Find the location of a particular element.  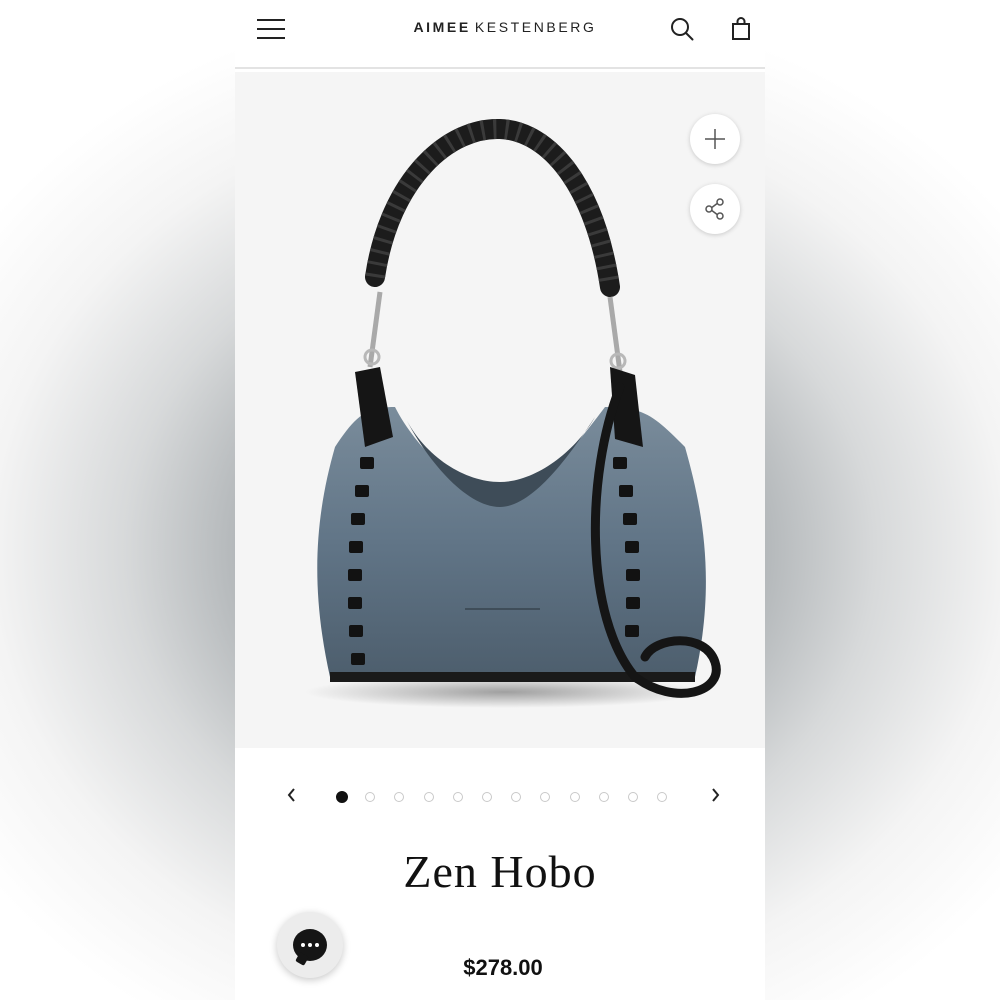

site-header: AIMEE KESTENBERG is located at coordinates (500, 34).